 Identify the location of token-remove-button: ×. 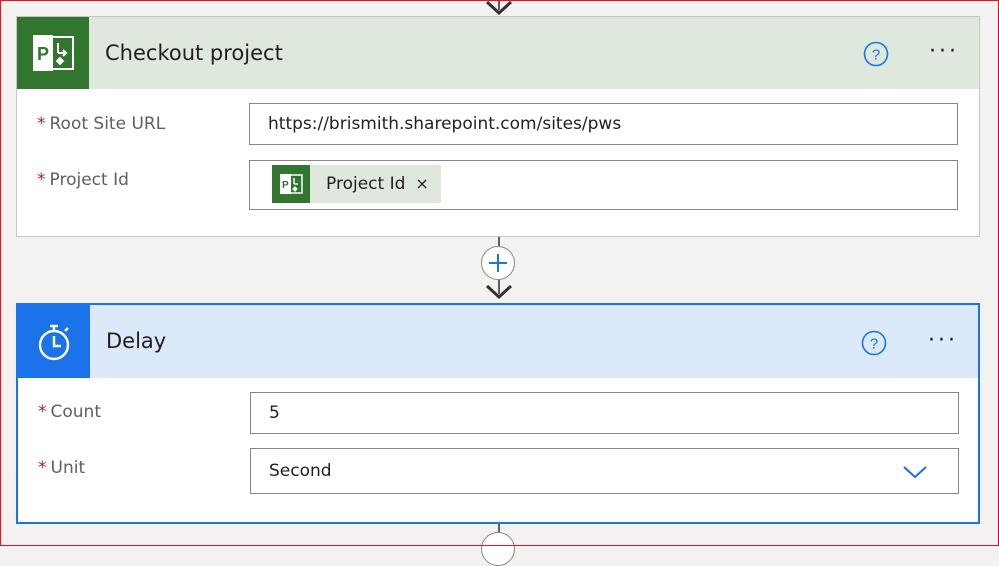
(421, 184).